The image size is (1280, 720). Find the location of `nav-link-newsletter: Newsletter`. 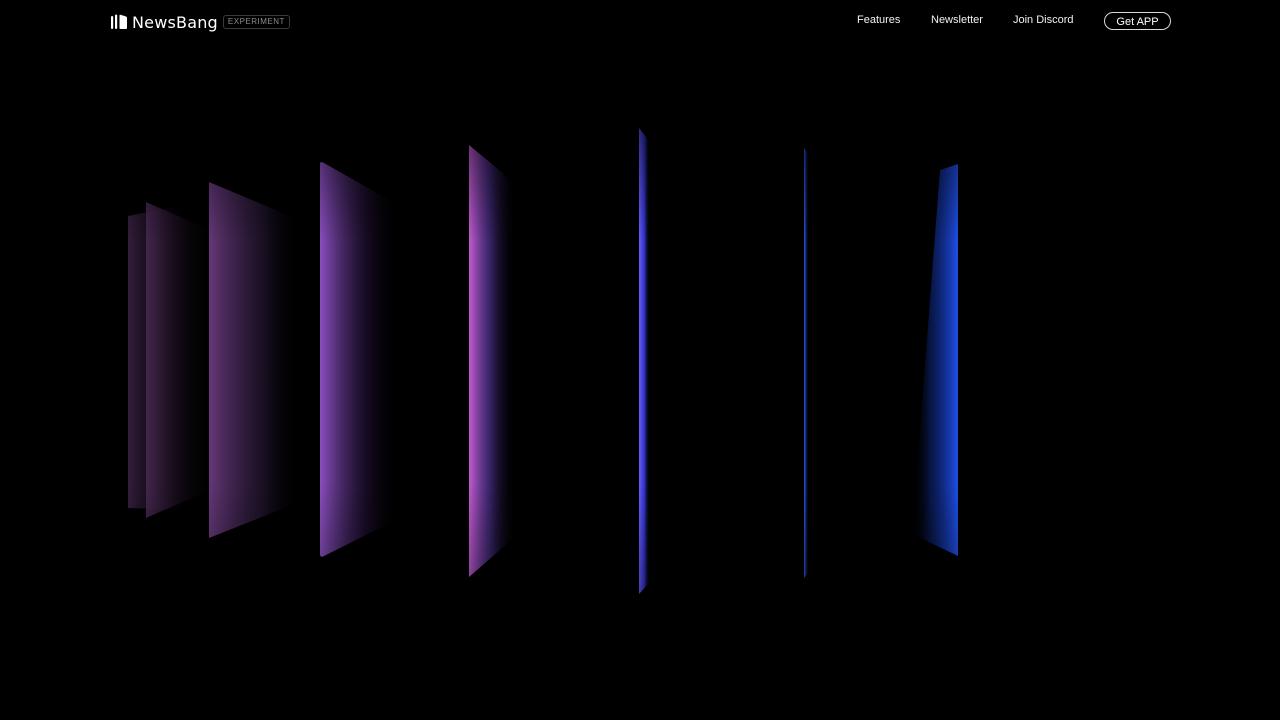

nav-link-newsletter: Newsletter is located at coordinates (957, 20).